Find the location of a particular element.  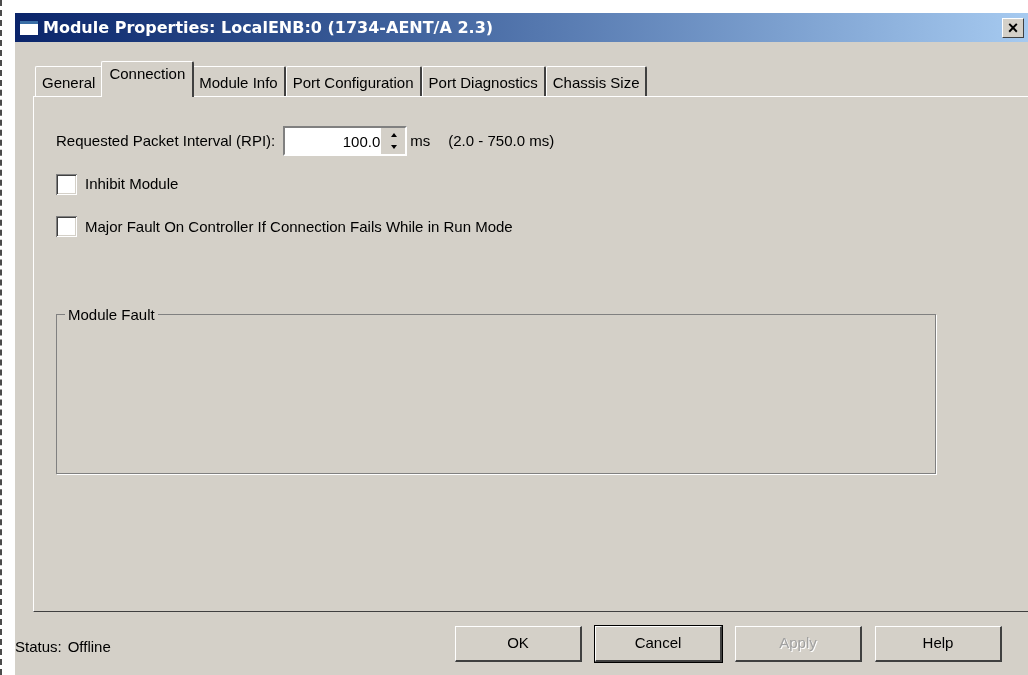

tab: Module Info is located at coordinates (239, 81).